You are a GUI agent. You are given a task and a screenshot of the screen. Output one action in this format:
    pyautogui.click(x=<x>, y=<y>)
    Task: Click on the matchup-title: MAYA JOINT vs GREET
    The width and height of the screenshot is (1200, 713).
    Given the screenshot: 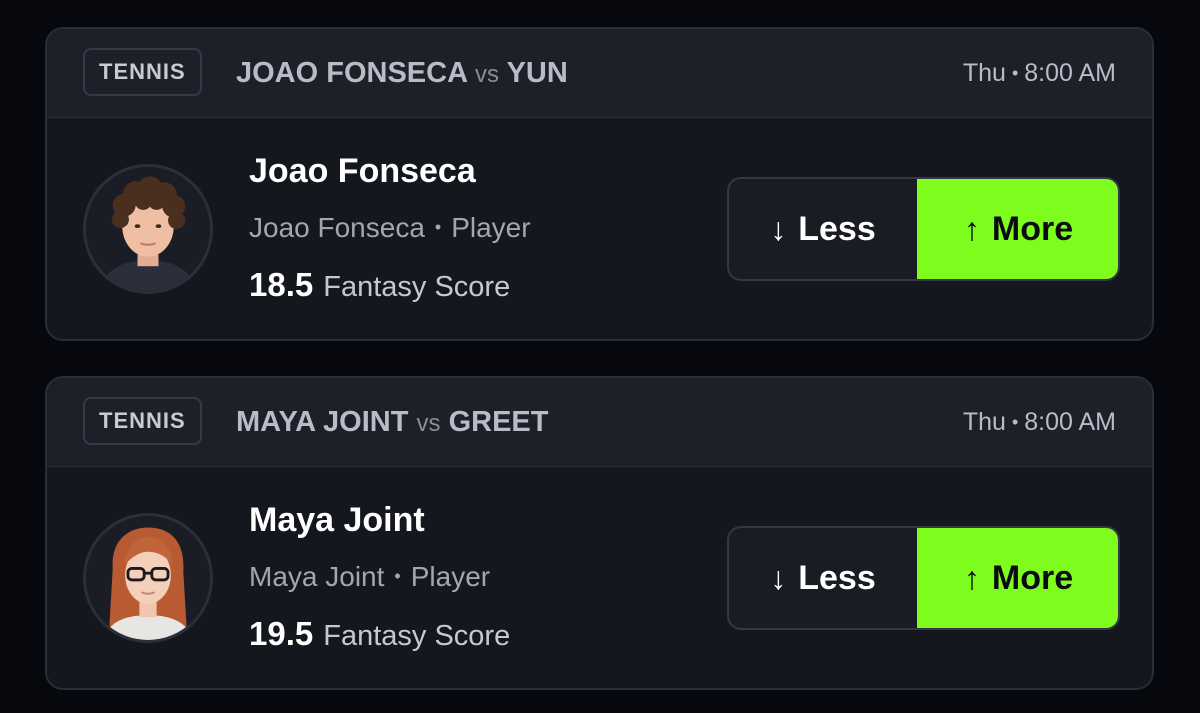 What is the action you would take?
    pyautogui.click(x=418, y=422)
    